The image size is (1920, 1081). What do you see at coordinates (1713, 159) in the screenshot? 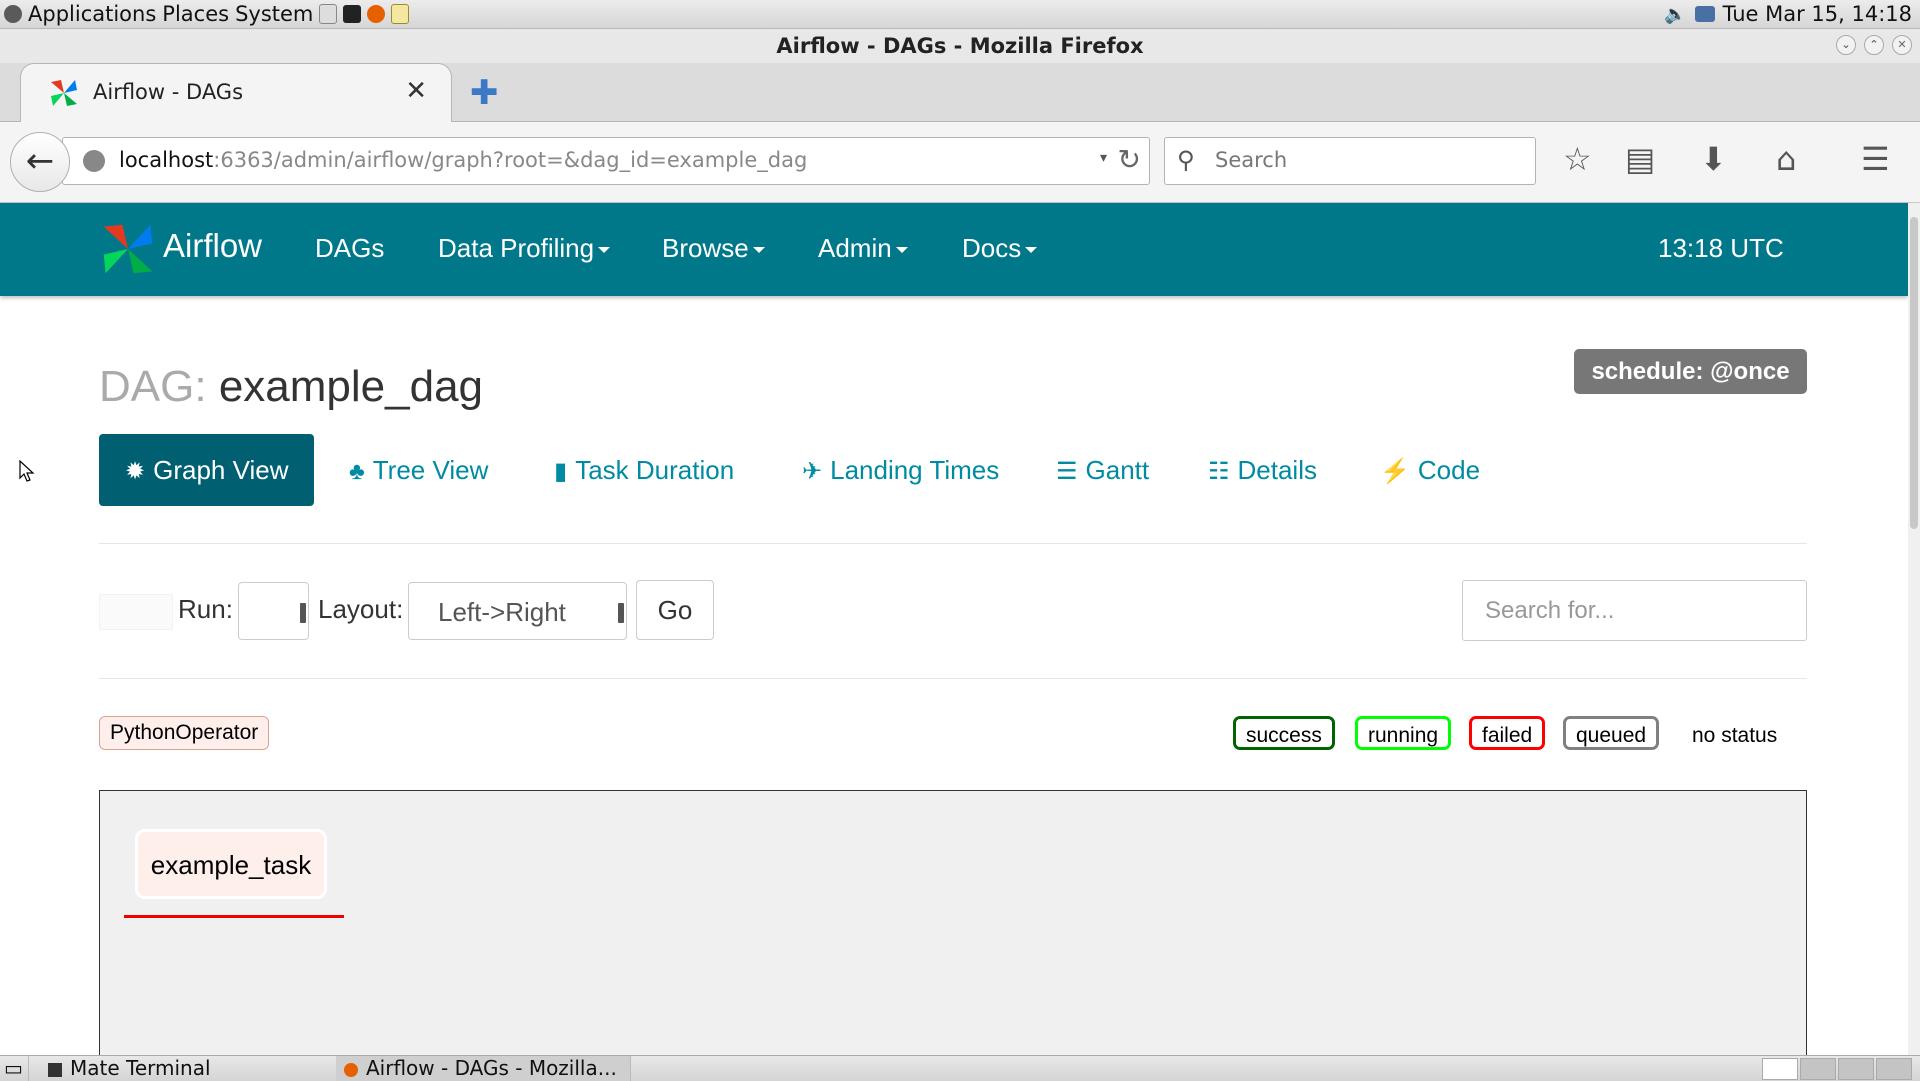
I see `downloads-icon: ⬇` at bounding box center [1713, 159].